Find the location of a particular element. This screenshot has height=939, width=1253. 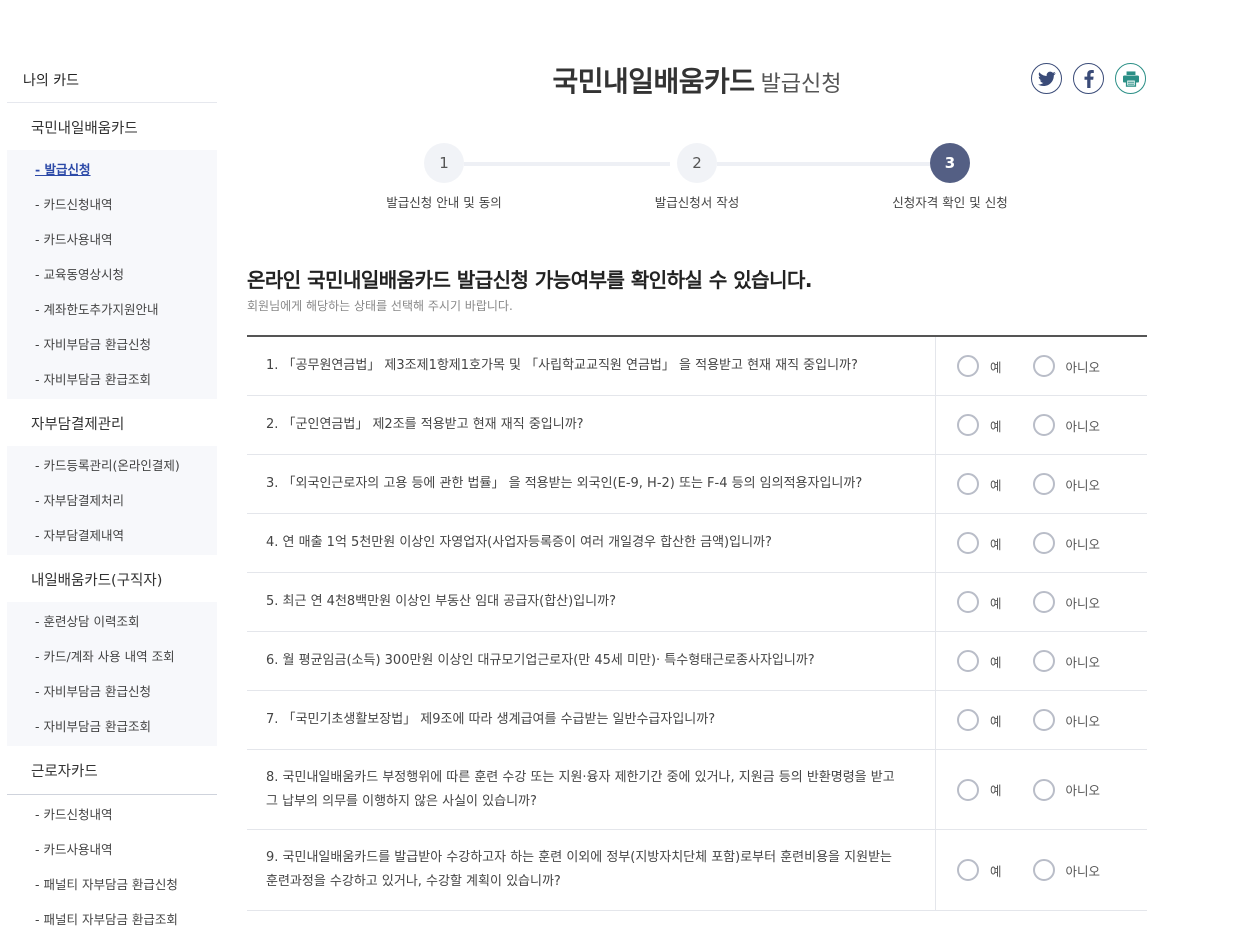

sidebar-item-issue-apply: - 발급신청 is located at coordinates (112, 169).